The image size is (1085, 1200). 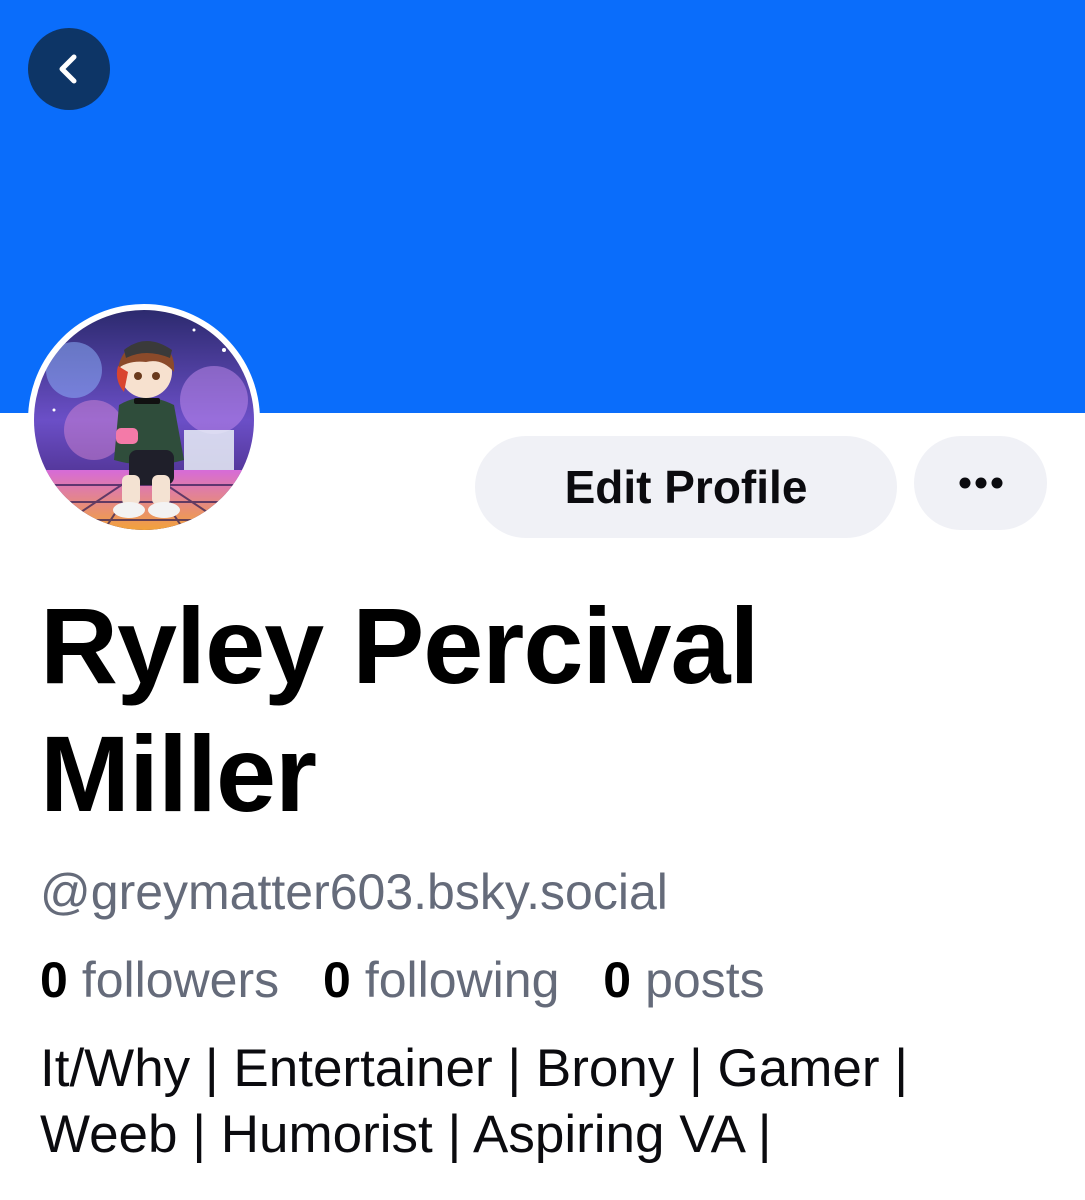 I want to click on following-count: 0, so click(x=337, y=980).